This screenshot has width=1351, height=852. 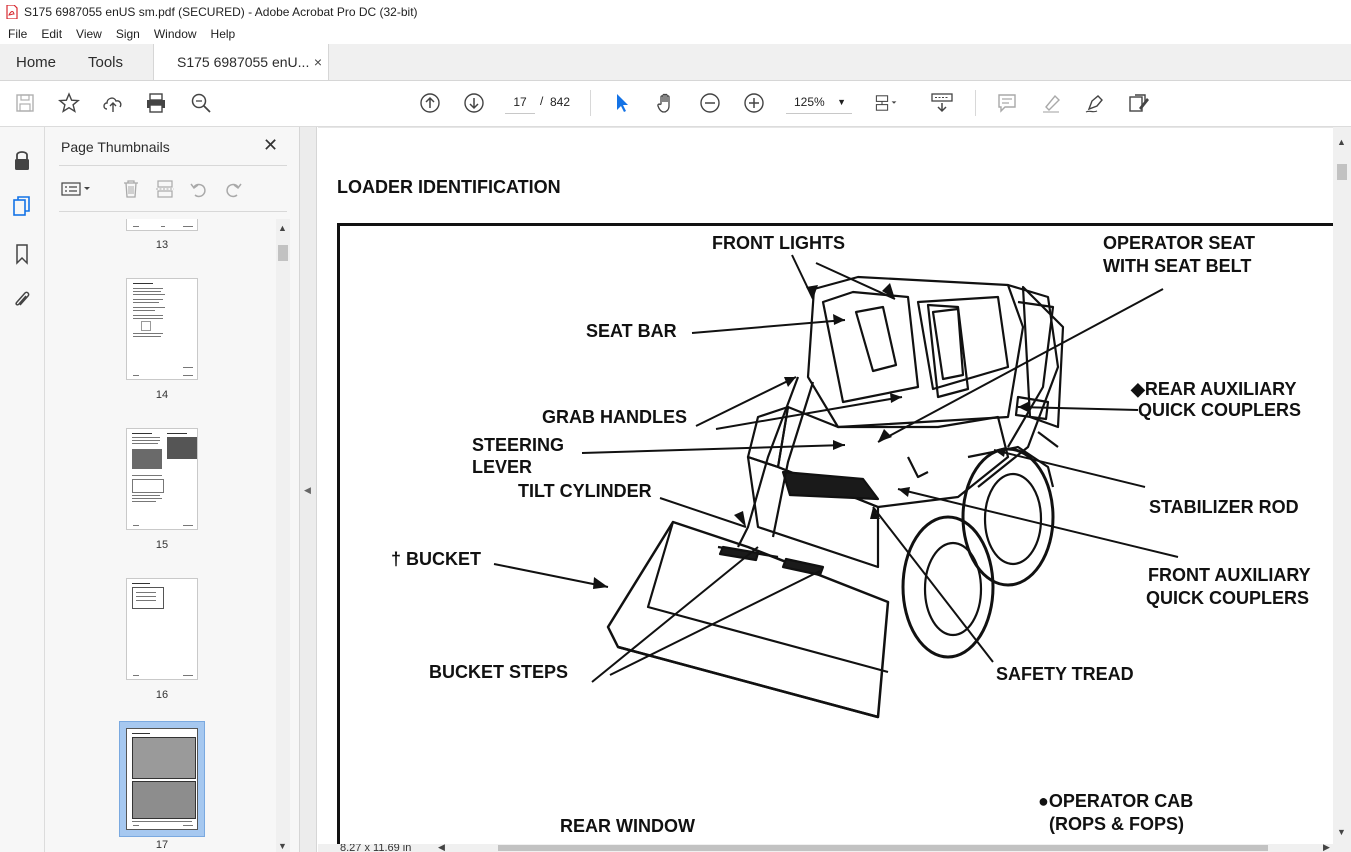 What do you see at coordinates (162, 695) in the screenshot?
I see `thumbnail-label-16: 16` at bounding box center [162, 695].